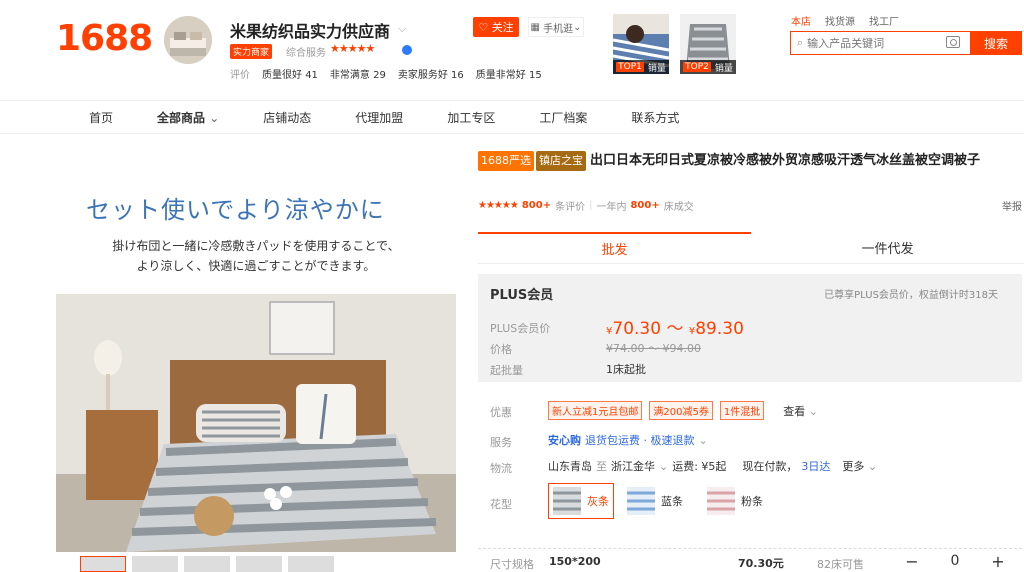  I want to click on ratings-label: 评价, so click(240, 75).